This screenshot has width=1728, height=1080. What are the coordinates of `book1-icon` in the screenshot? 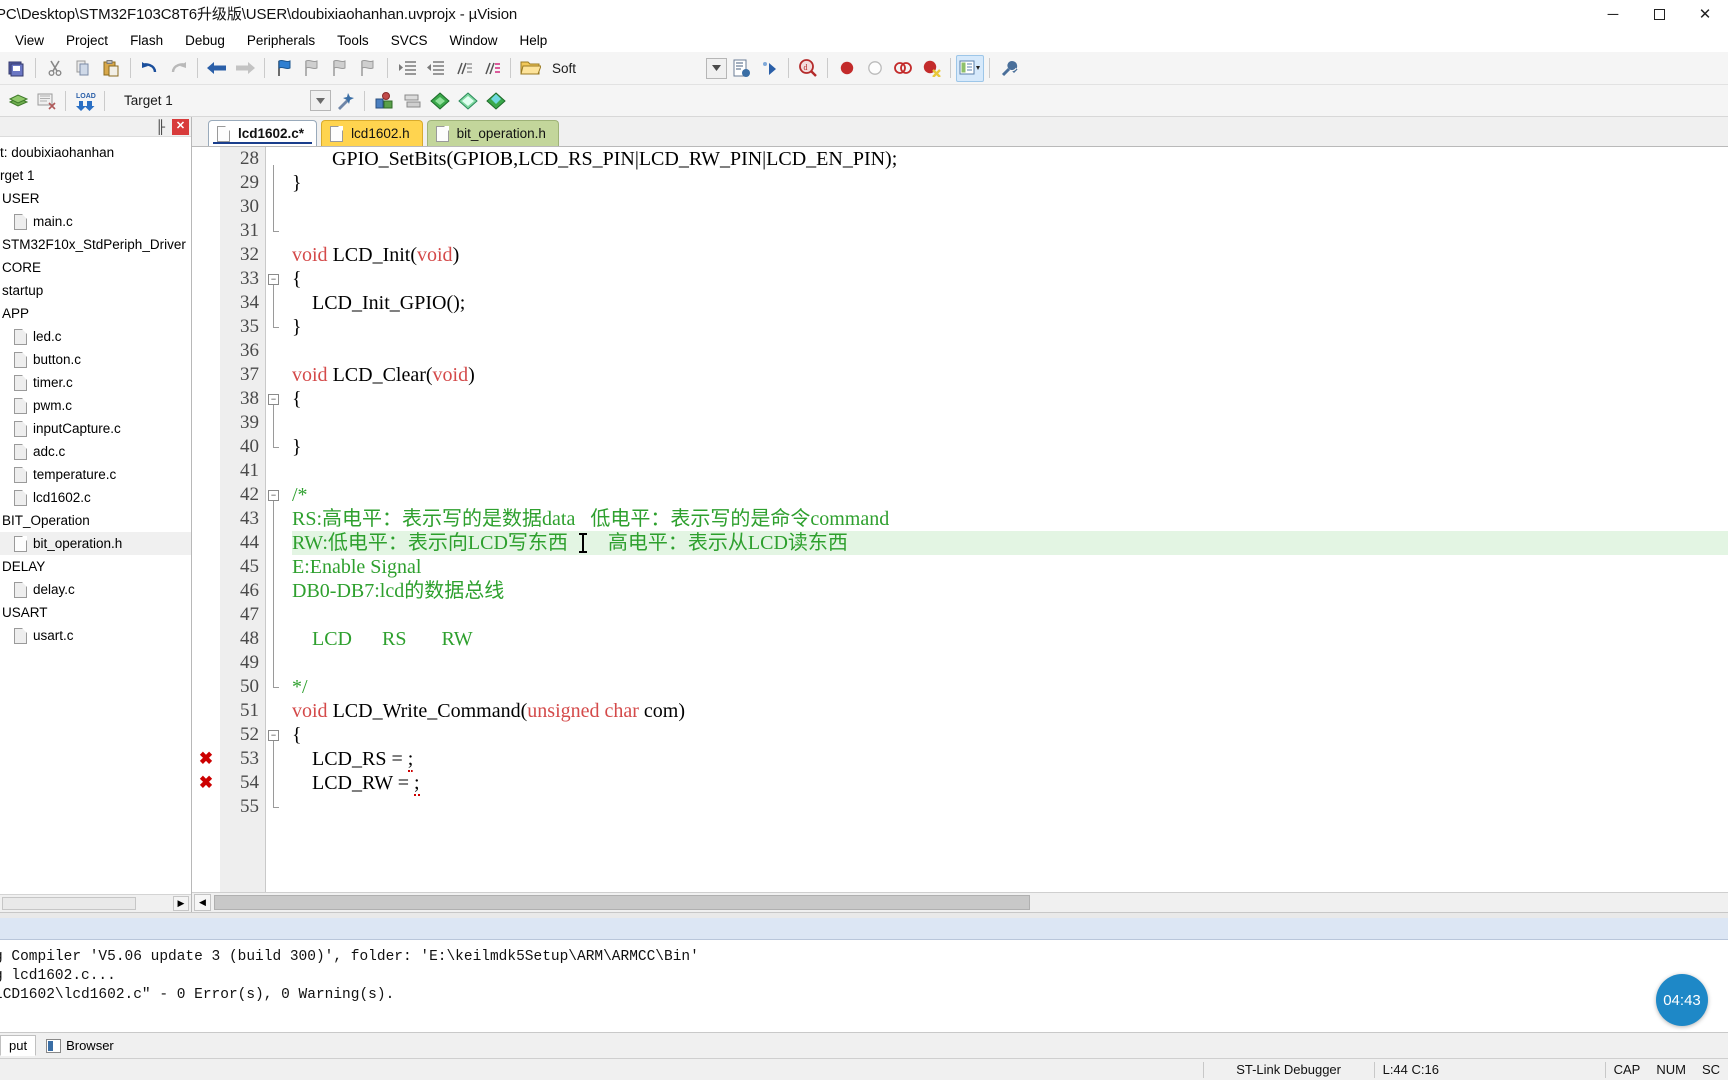 It's located at (440, 100).